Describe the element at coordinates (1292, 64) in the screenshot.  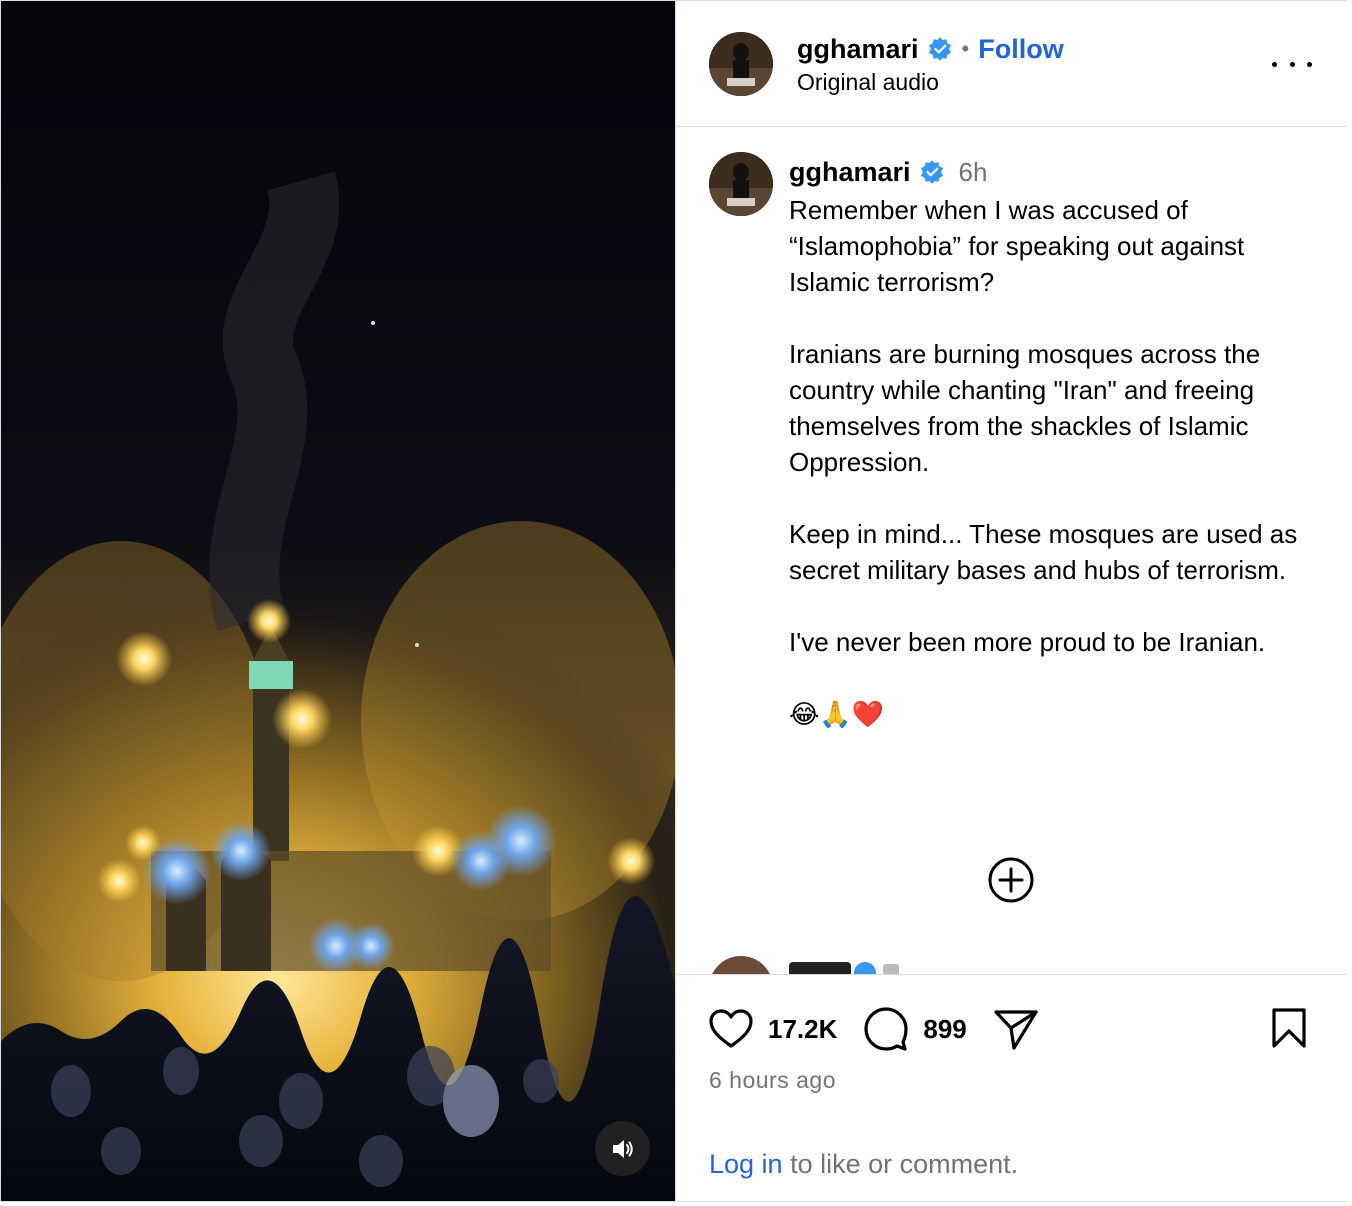
I see `more-options-icon` at that location.